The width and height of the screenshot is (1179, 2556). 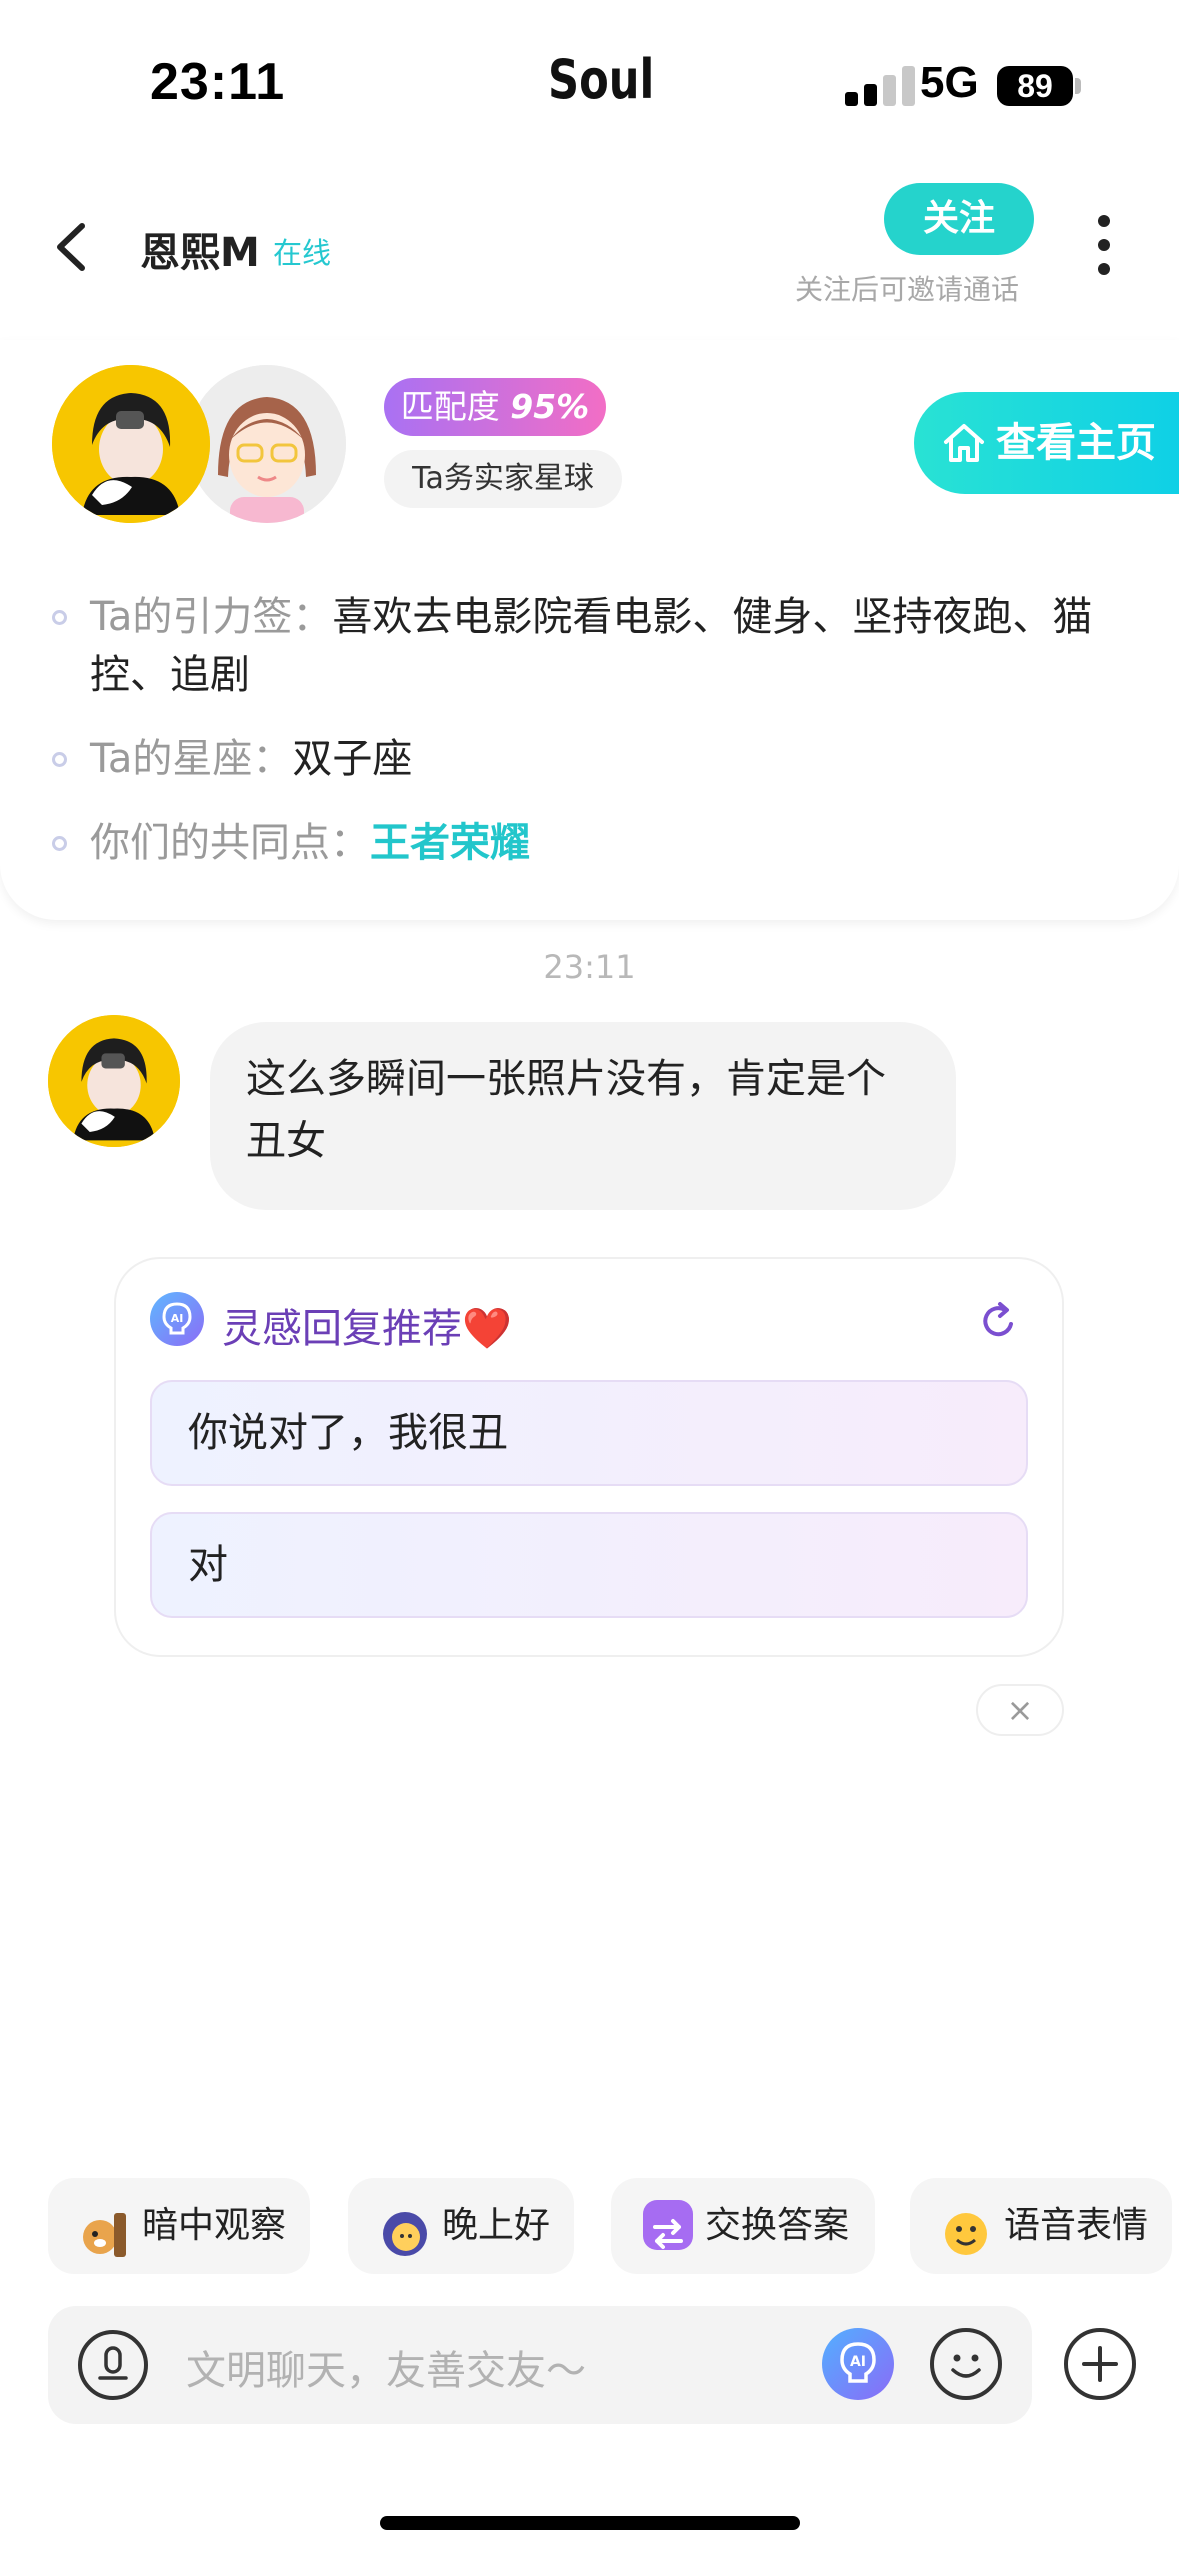 I want to click on more-dots-icon, so click(x=1104, y=221).